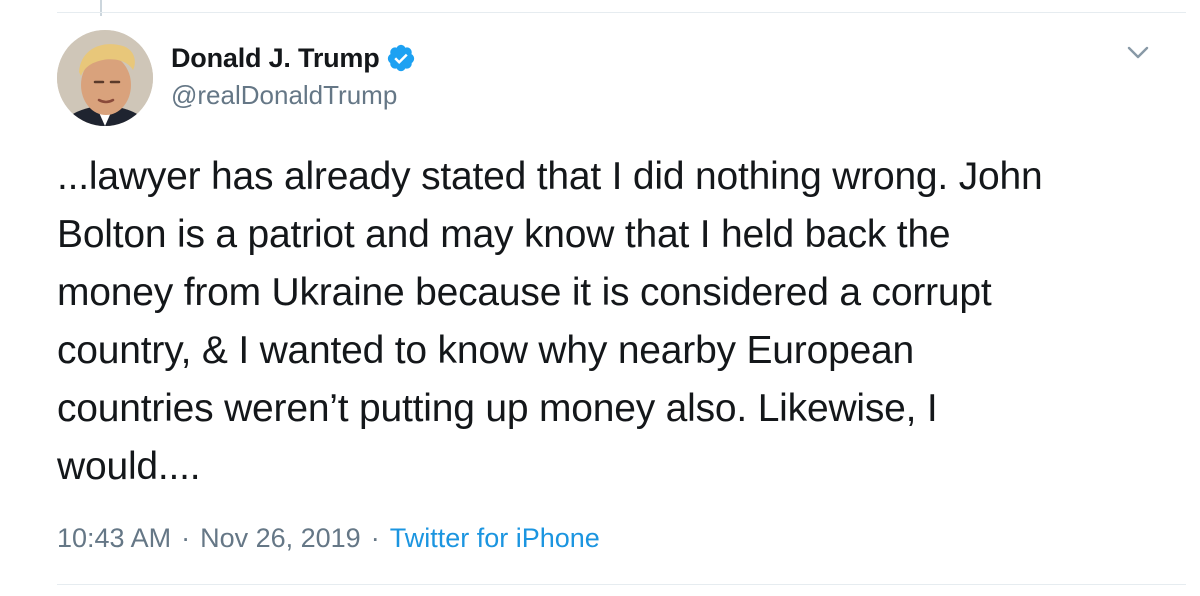  What do you see at coordinates (114, 538) in the screenshot?
I see `tweet-time: 10:43 AM` at bounding box center [114, 538].